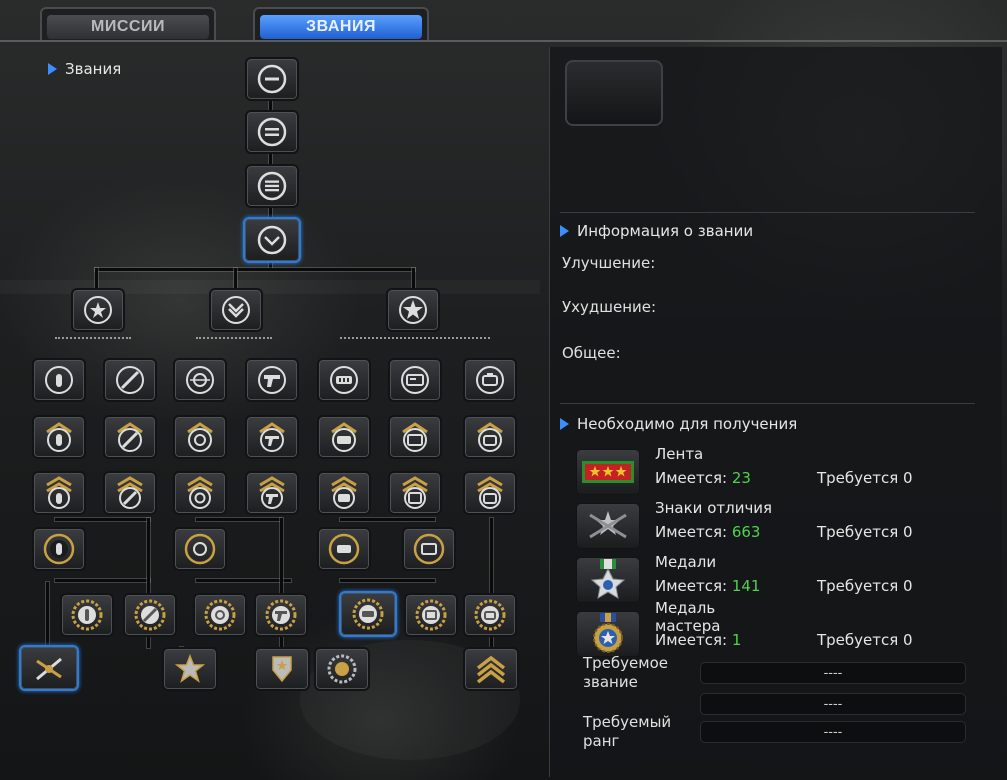 Image resolution: width=1007 pixels, height=780 pixels. I want to click on radio-double-chevron-icon, so click(415, 492).